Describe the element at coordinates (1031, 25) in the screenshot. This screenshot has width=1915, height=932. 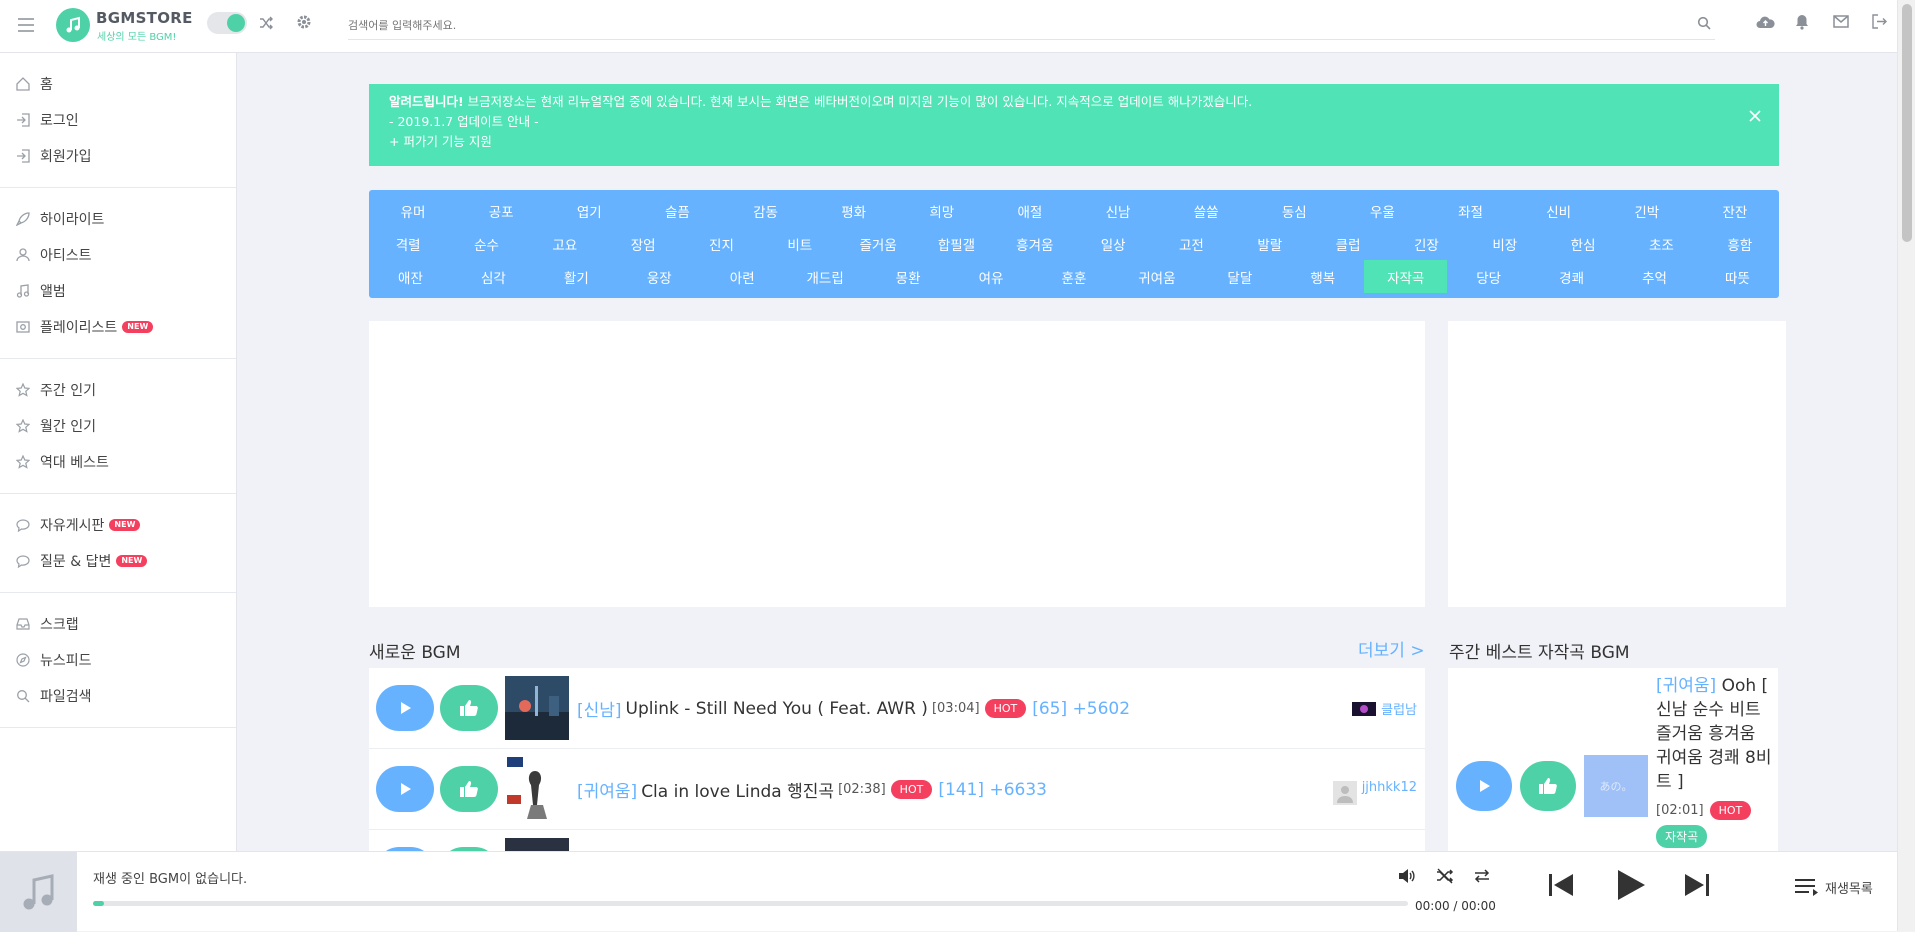
I see `search-input` at that location.